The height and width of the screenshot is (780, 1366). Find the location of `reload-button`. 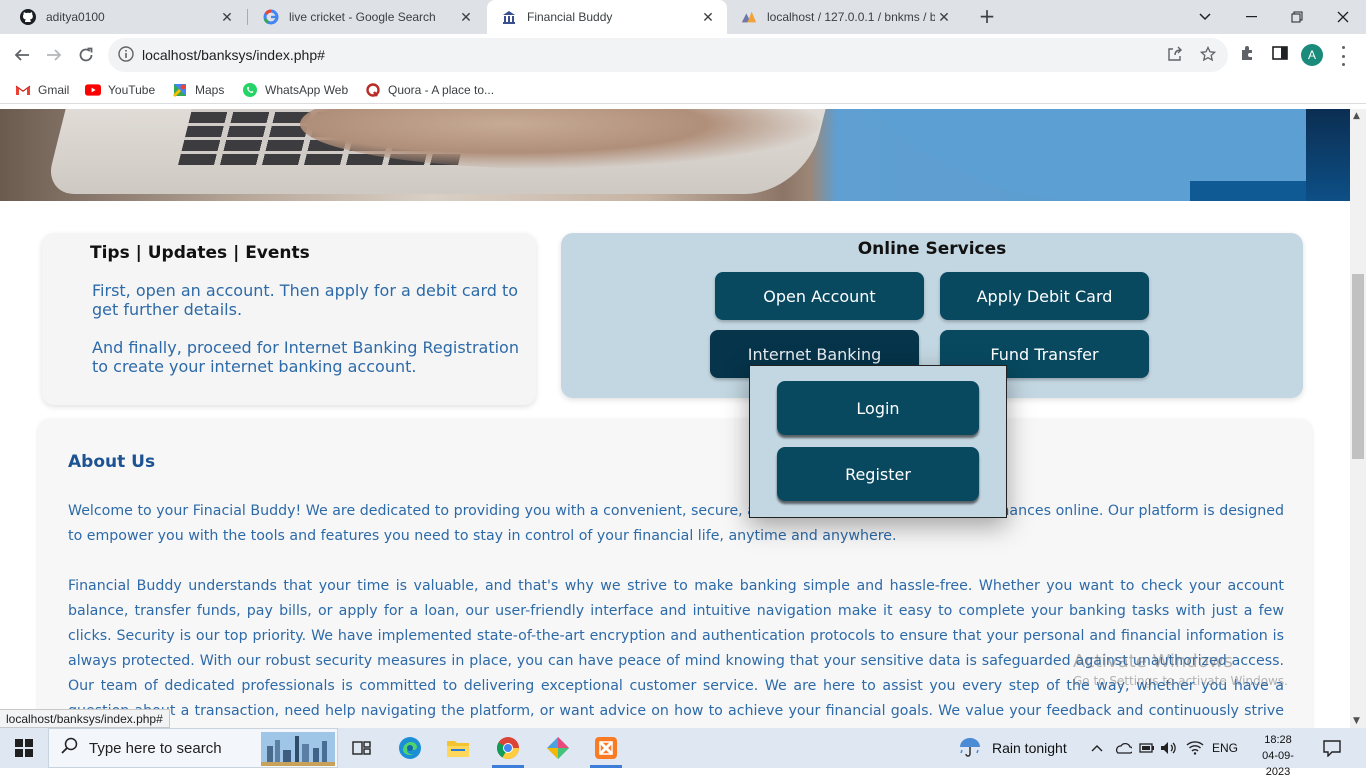

reload-button is located at coordinates (86, 55).